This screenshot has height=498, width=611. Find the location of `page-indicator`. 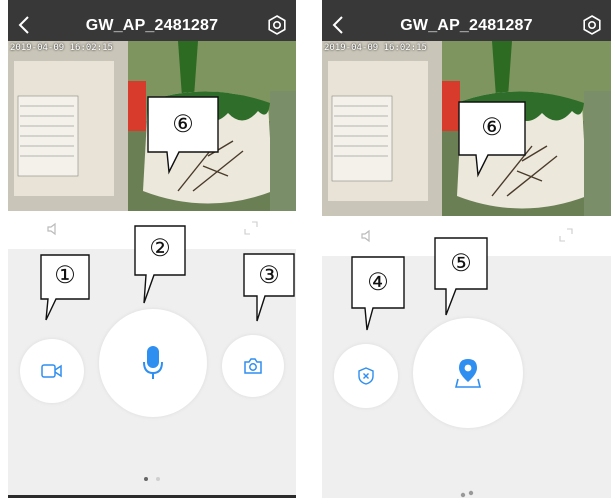

page-indicator is located at coordinates (152, 477).